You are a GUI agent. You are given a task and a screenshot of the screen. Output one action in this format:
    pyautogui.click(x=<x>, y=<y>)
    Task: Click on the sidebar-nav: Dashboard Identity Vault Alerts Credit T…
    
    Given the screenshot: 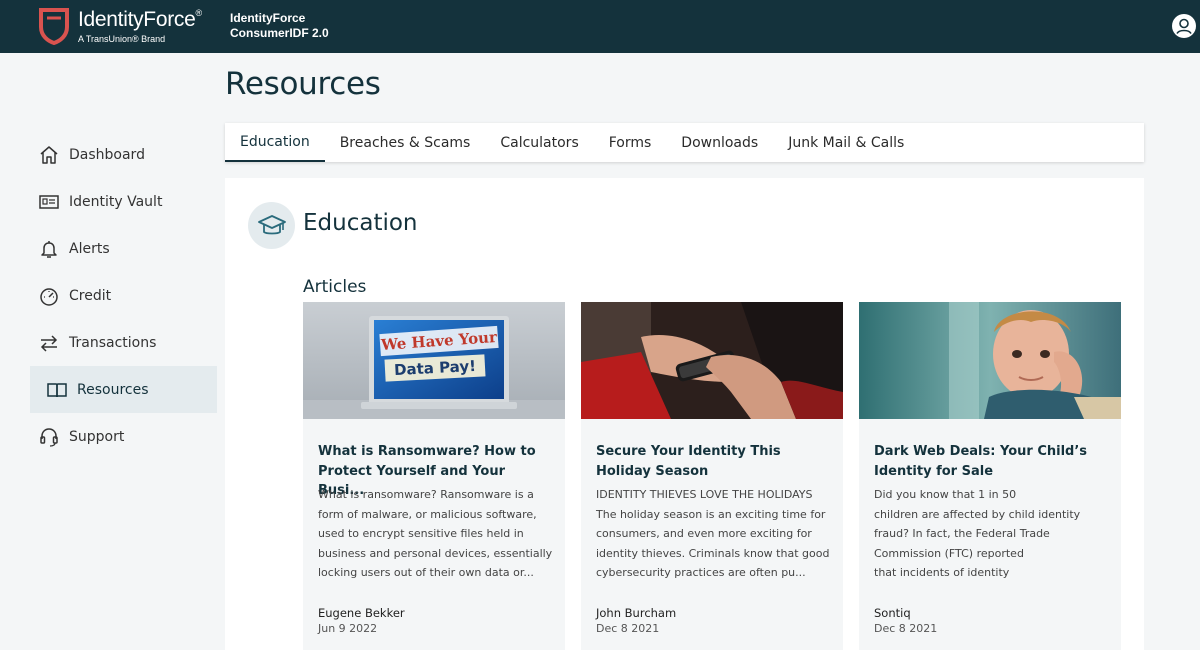 What is the action you would take?
    pyautogui.click(x=123, y=295)
    